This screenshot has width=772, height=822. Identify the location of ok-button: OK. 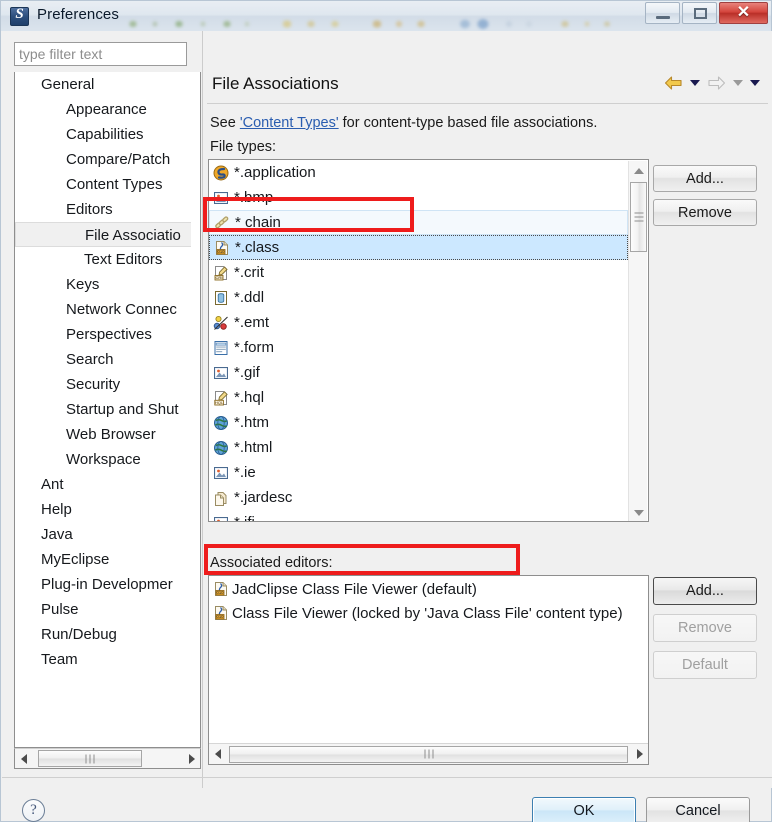
(584, 809).